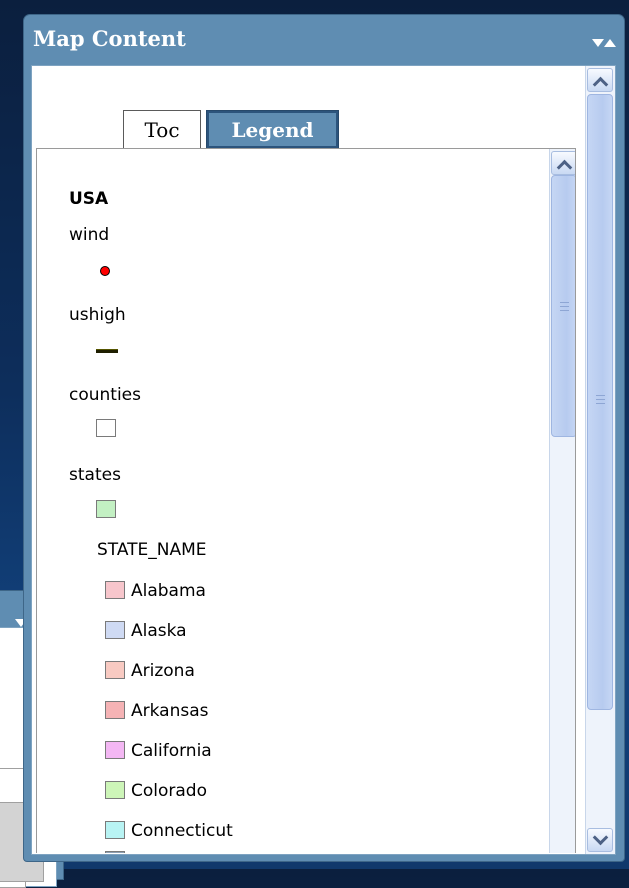 This screenshot has height=888, width=629. I want to click on state-label: Colorado, so click(169, 791).